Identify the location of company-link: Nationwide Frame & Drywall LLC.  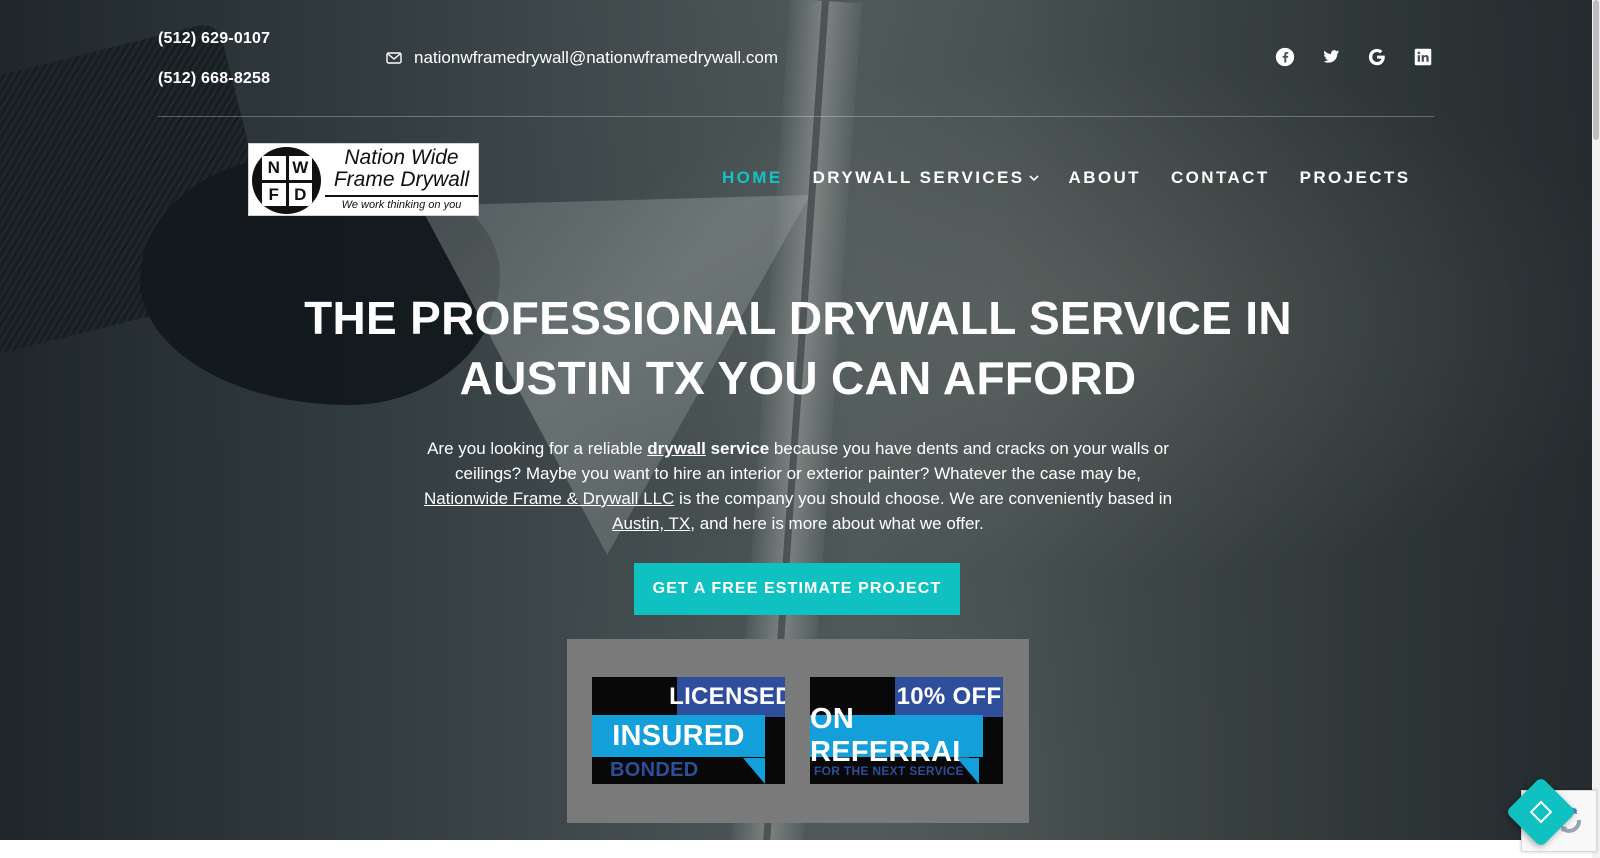
(549, 498).